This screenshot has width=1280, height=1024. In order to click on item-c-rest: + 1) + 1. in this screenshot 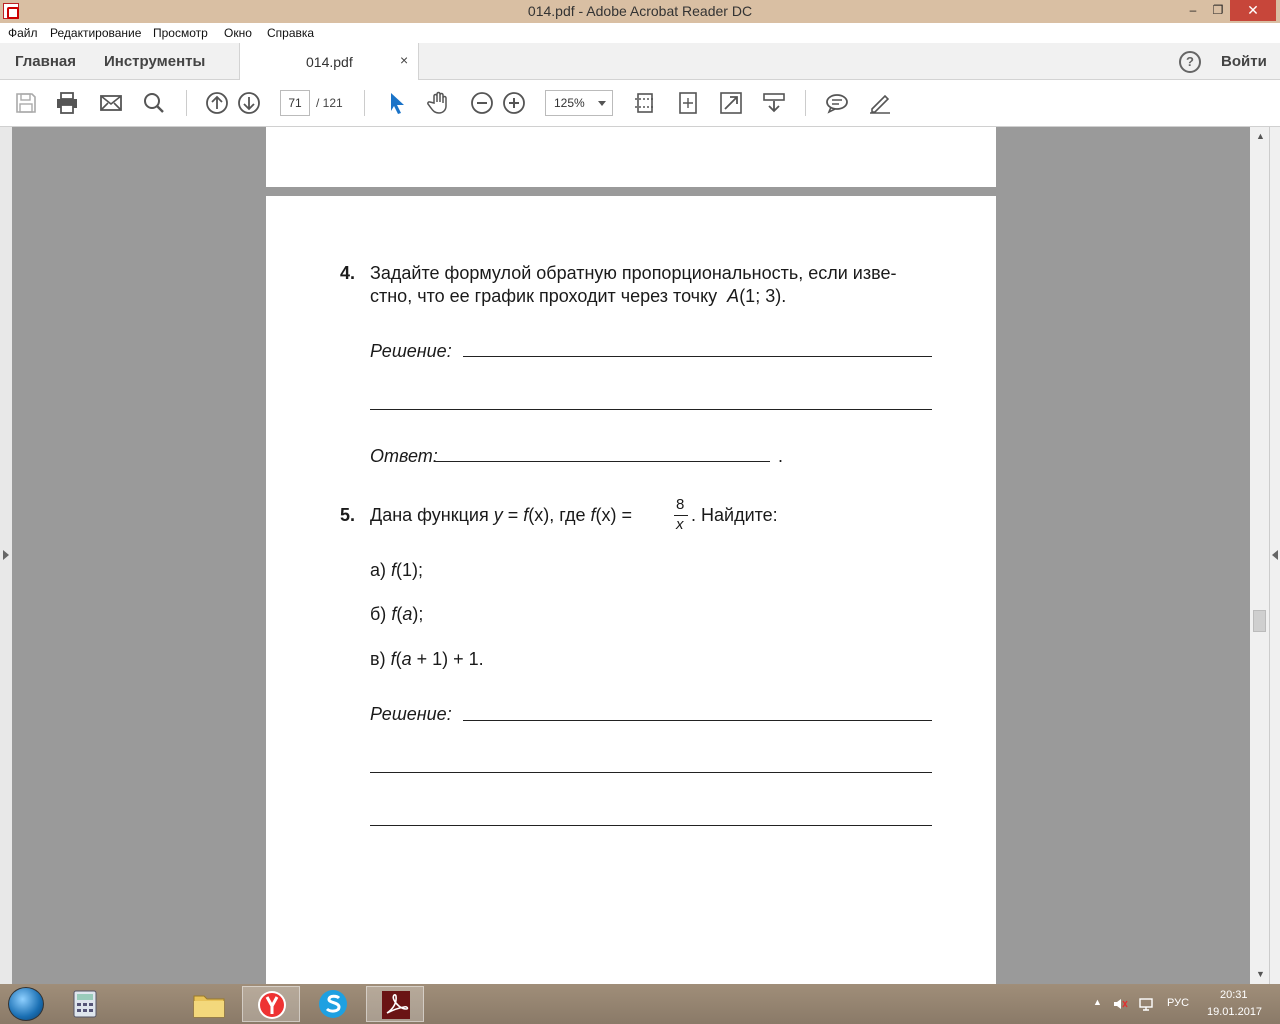, I will do `click(447, 659)`.